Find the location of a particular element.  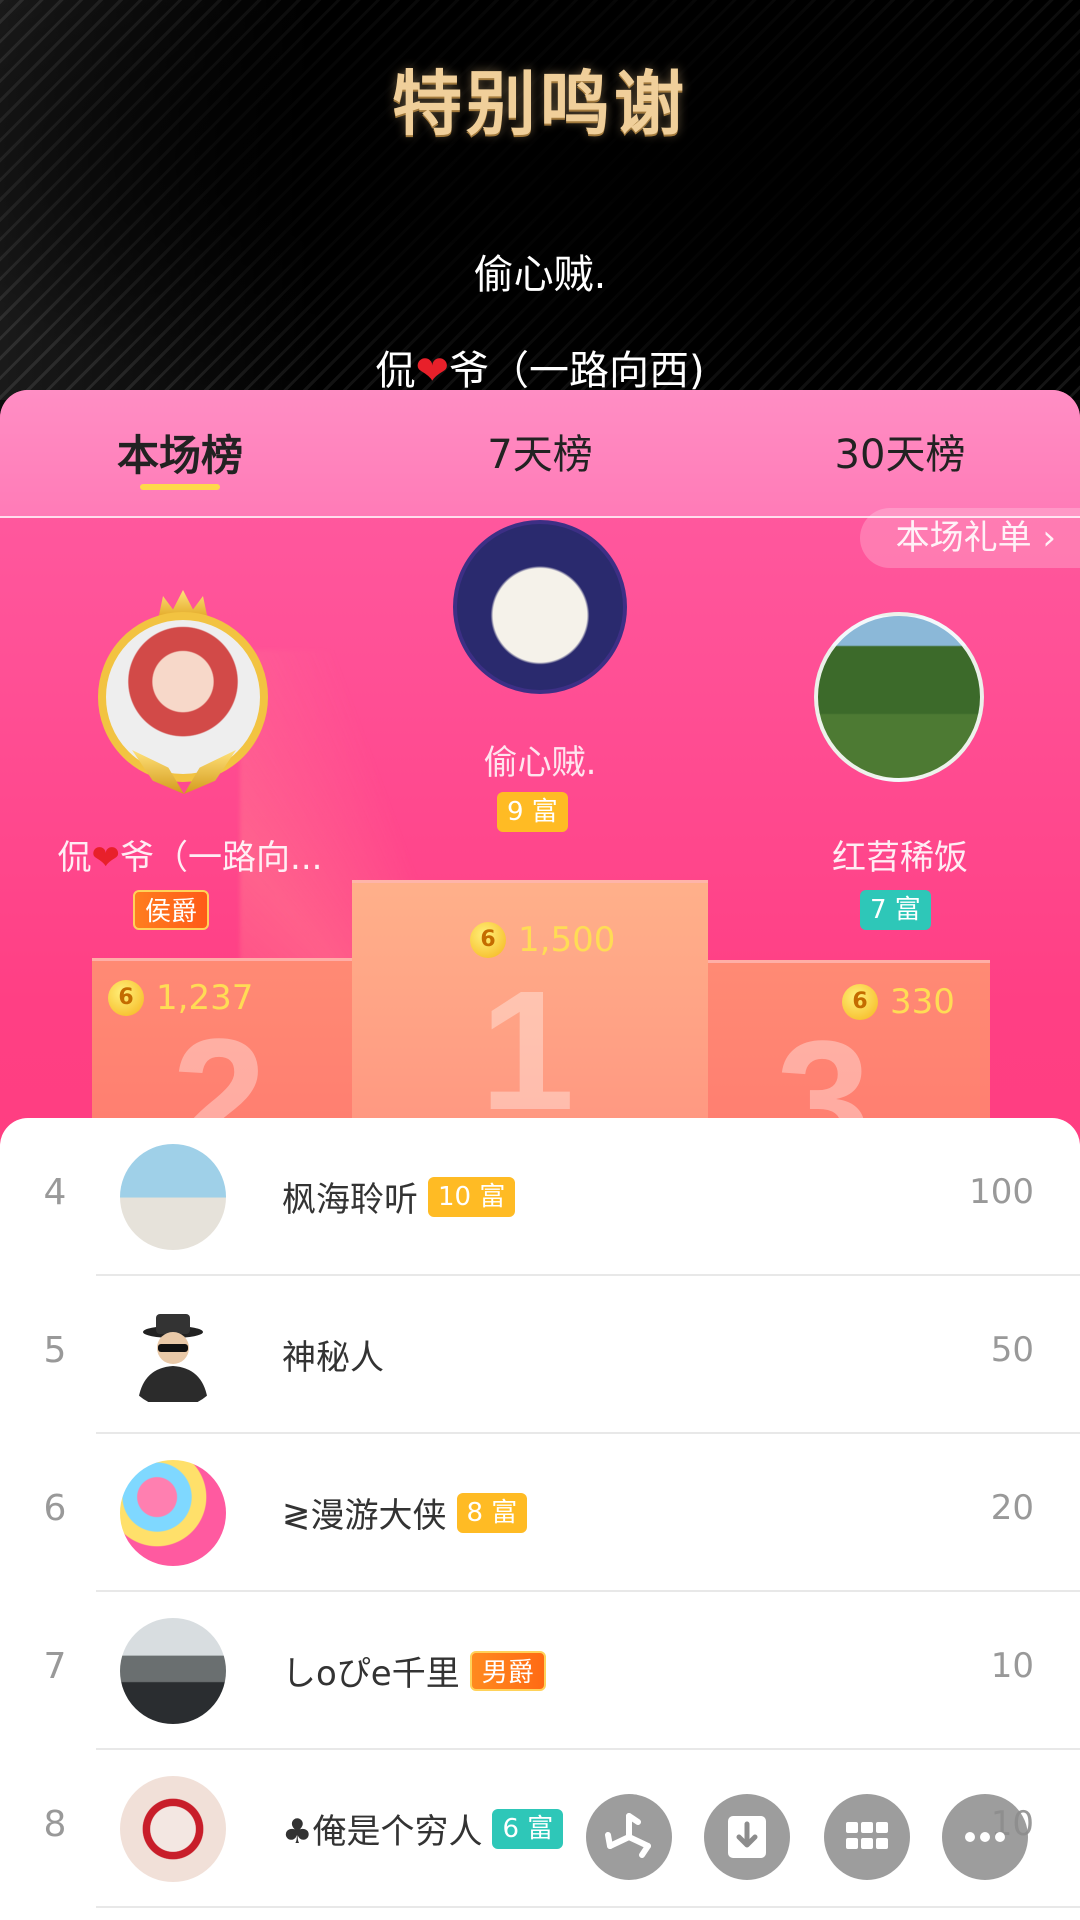

third-place-amount: 6 330 is located at coordinates (898, 1002).